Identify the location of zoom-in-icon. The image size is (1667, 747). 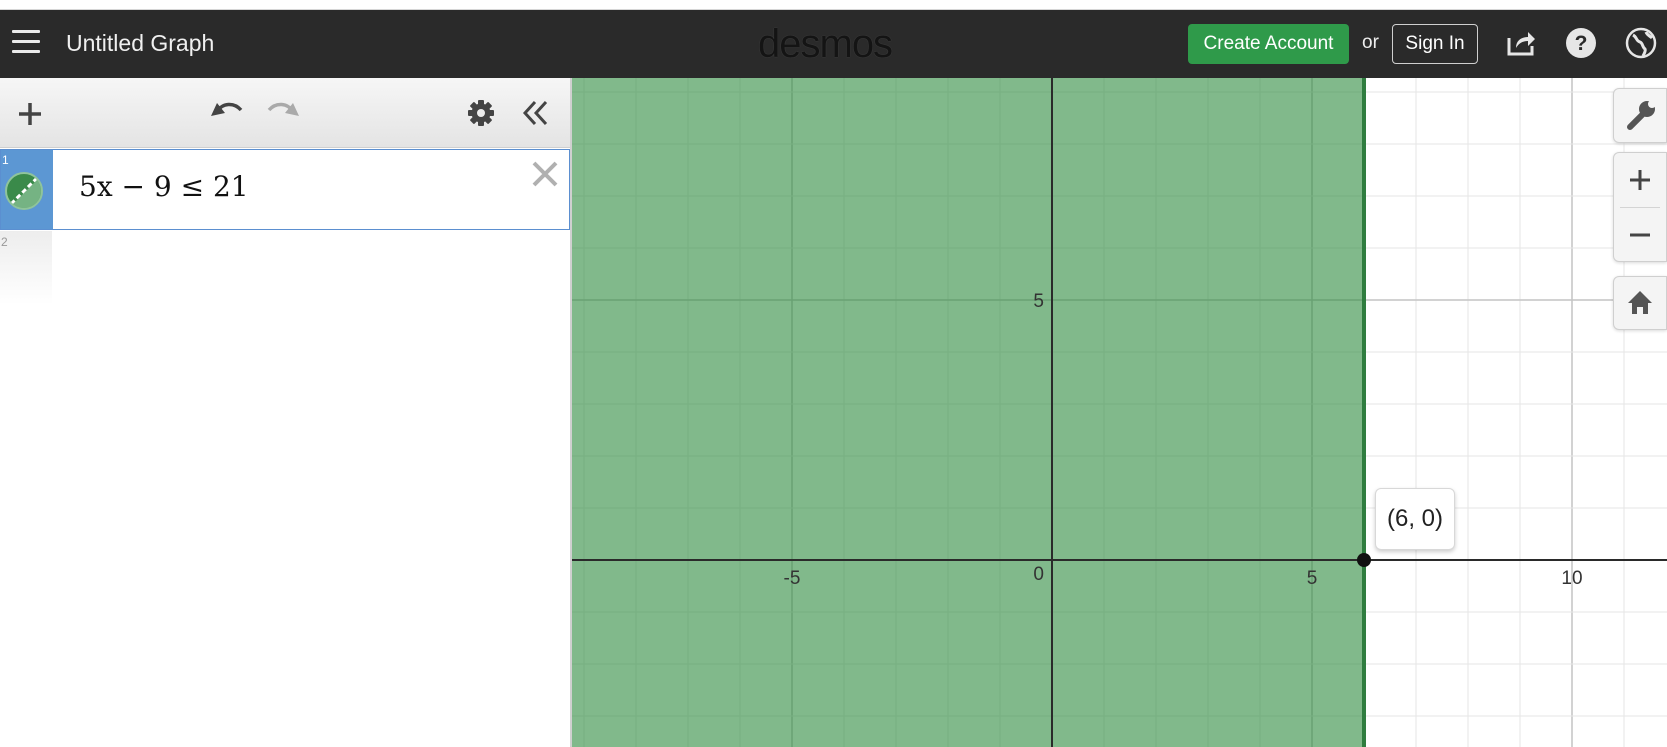
(1640, 180).